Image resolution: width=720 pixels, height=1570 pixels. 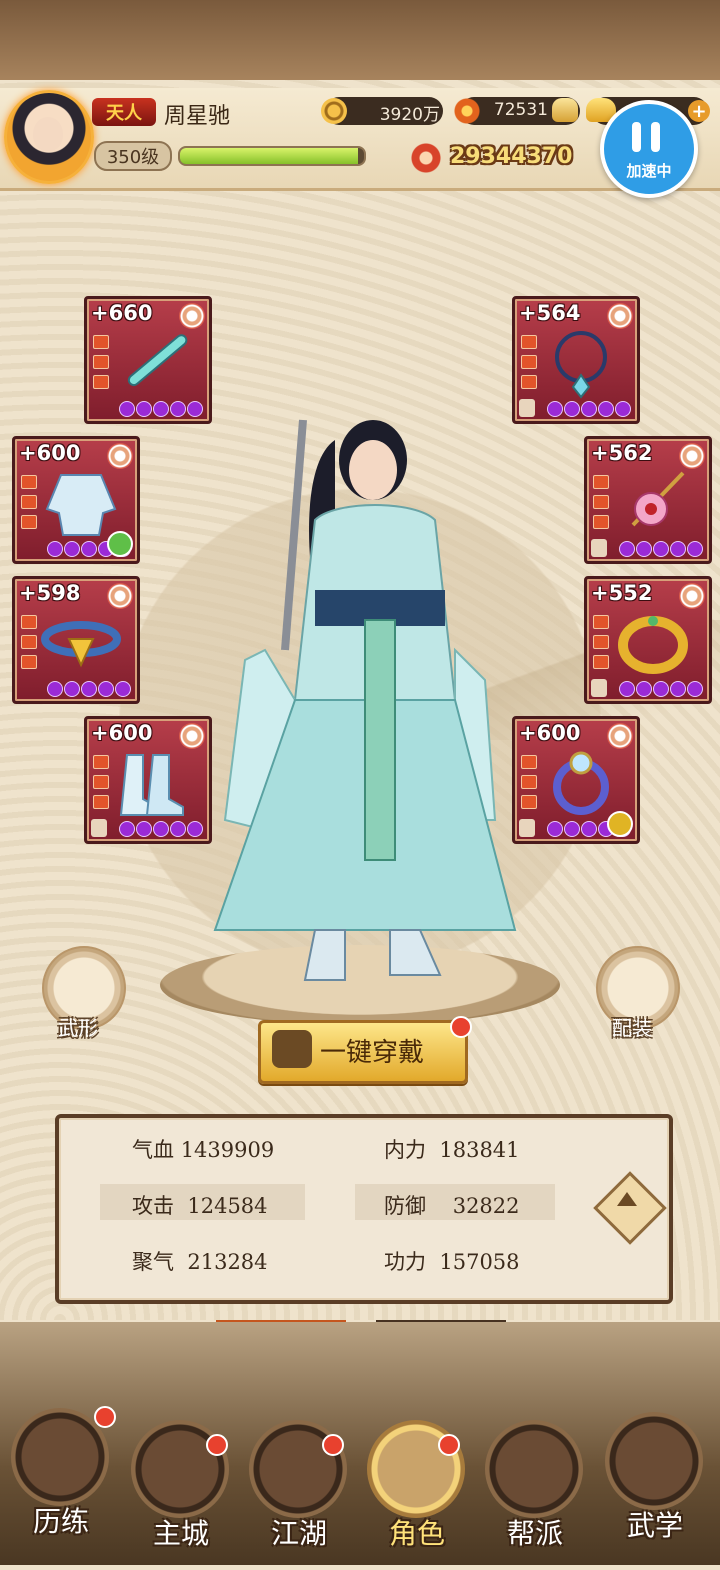 What do you see at coordinates (334, 111) in the screenshot?
I see `coin-icon` at bounding box center [334, 111].